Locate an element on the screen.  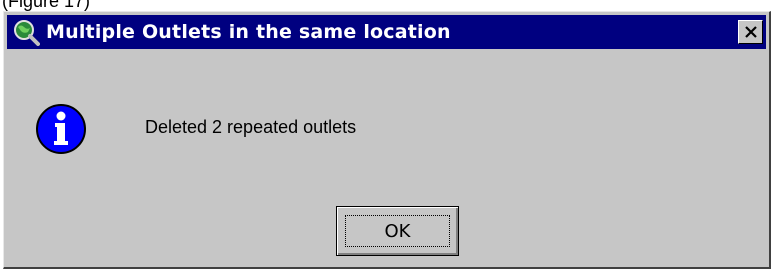
title-bar: Multiple Outlets in the same location is located at coordinates (386, 32).